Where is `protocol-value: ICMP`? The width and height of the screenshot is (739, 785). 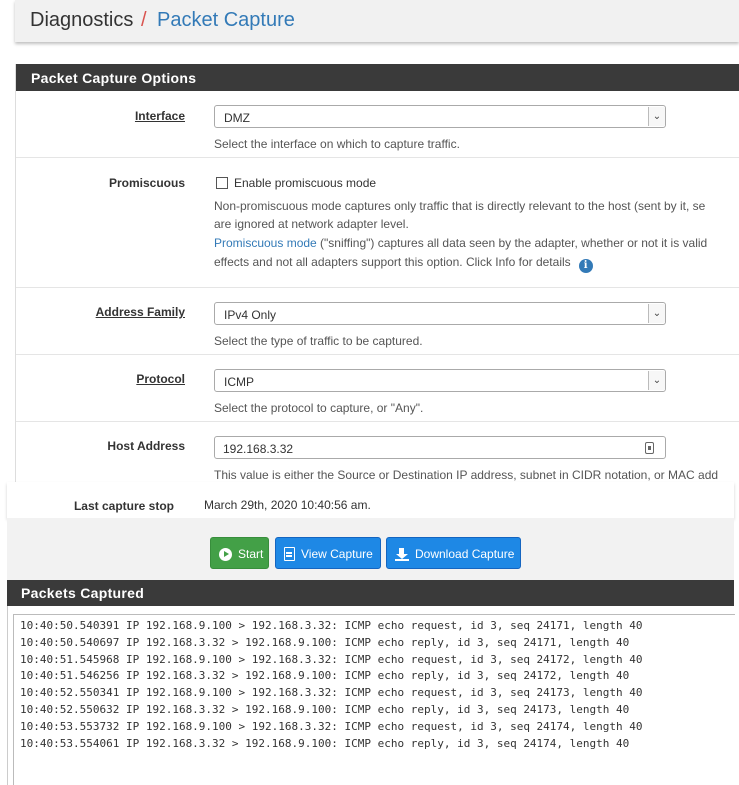 protocol-value: ICMP is located at coordinates (239, 382).